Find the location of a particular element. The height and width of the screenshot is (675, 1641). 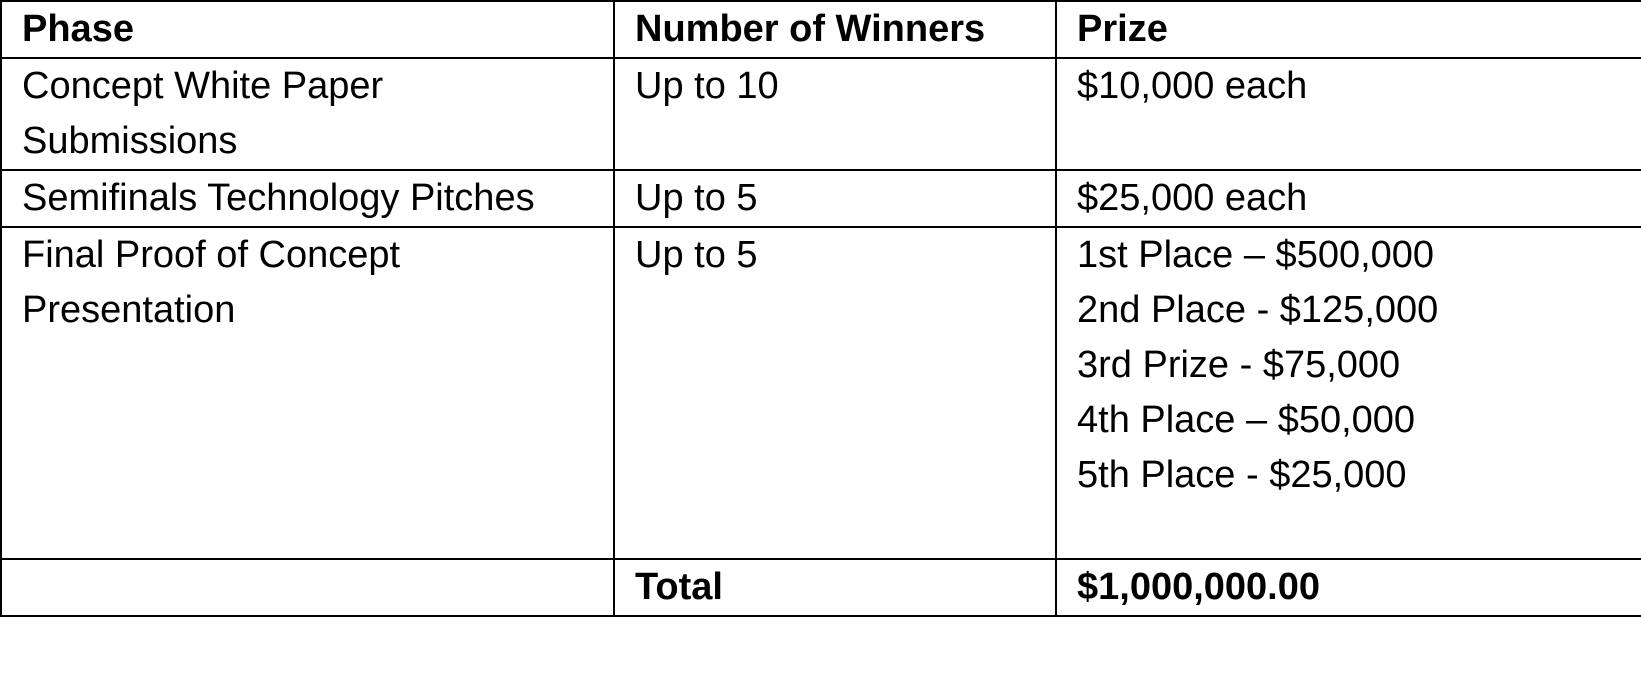

header-prize: Prize is located at coordinates (1348, 29).